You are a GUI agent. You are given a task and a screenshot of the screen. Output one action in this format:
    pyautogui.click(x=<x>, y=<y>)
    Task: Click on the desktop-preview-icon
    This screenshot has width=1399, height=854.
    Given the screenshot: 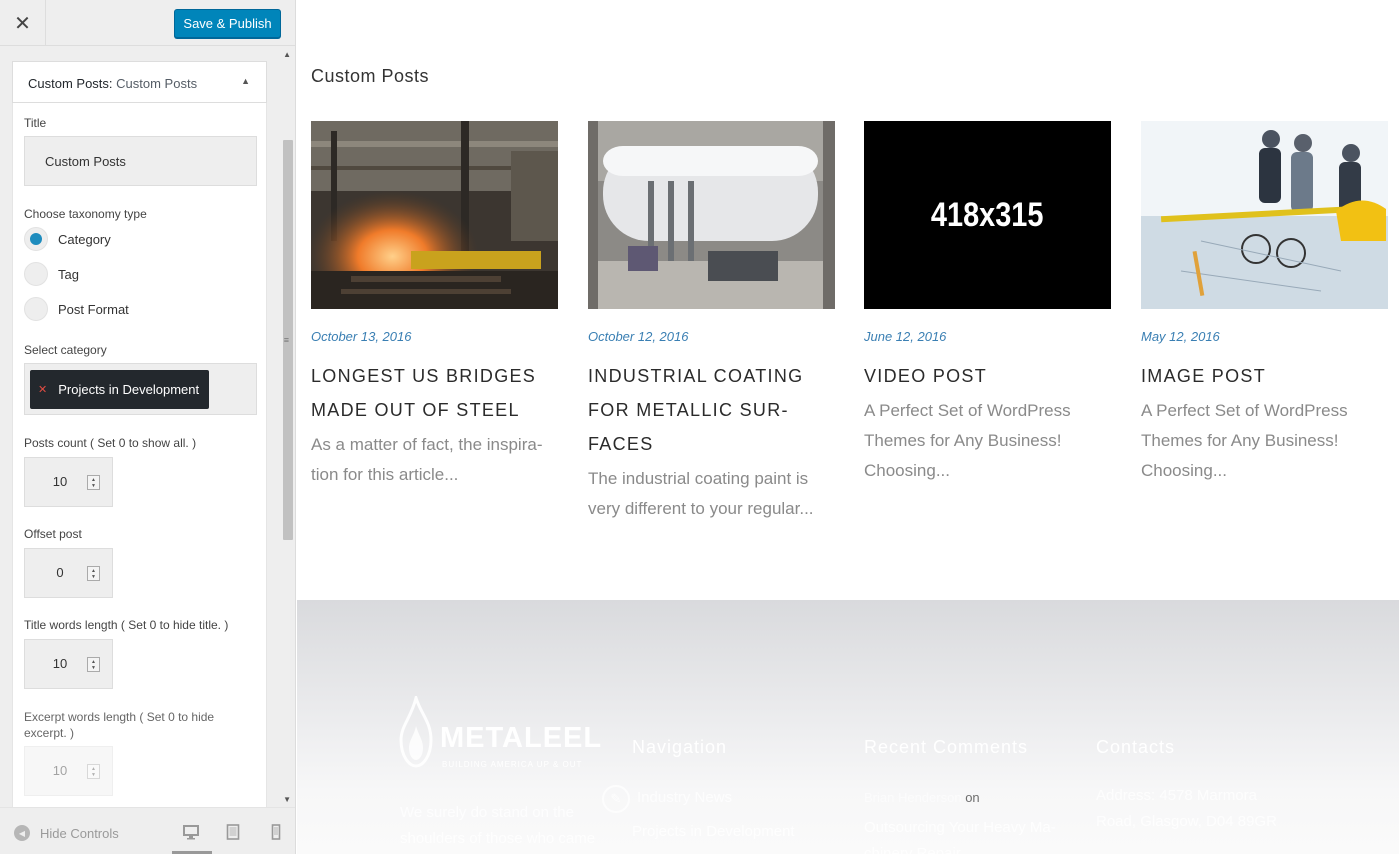 What is the action you would take?
    pyautogui.click(x=191, y=832)
    